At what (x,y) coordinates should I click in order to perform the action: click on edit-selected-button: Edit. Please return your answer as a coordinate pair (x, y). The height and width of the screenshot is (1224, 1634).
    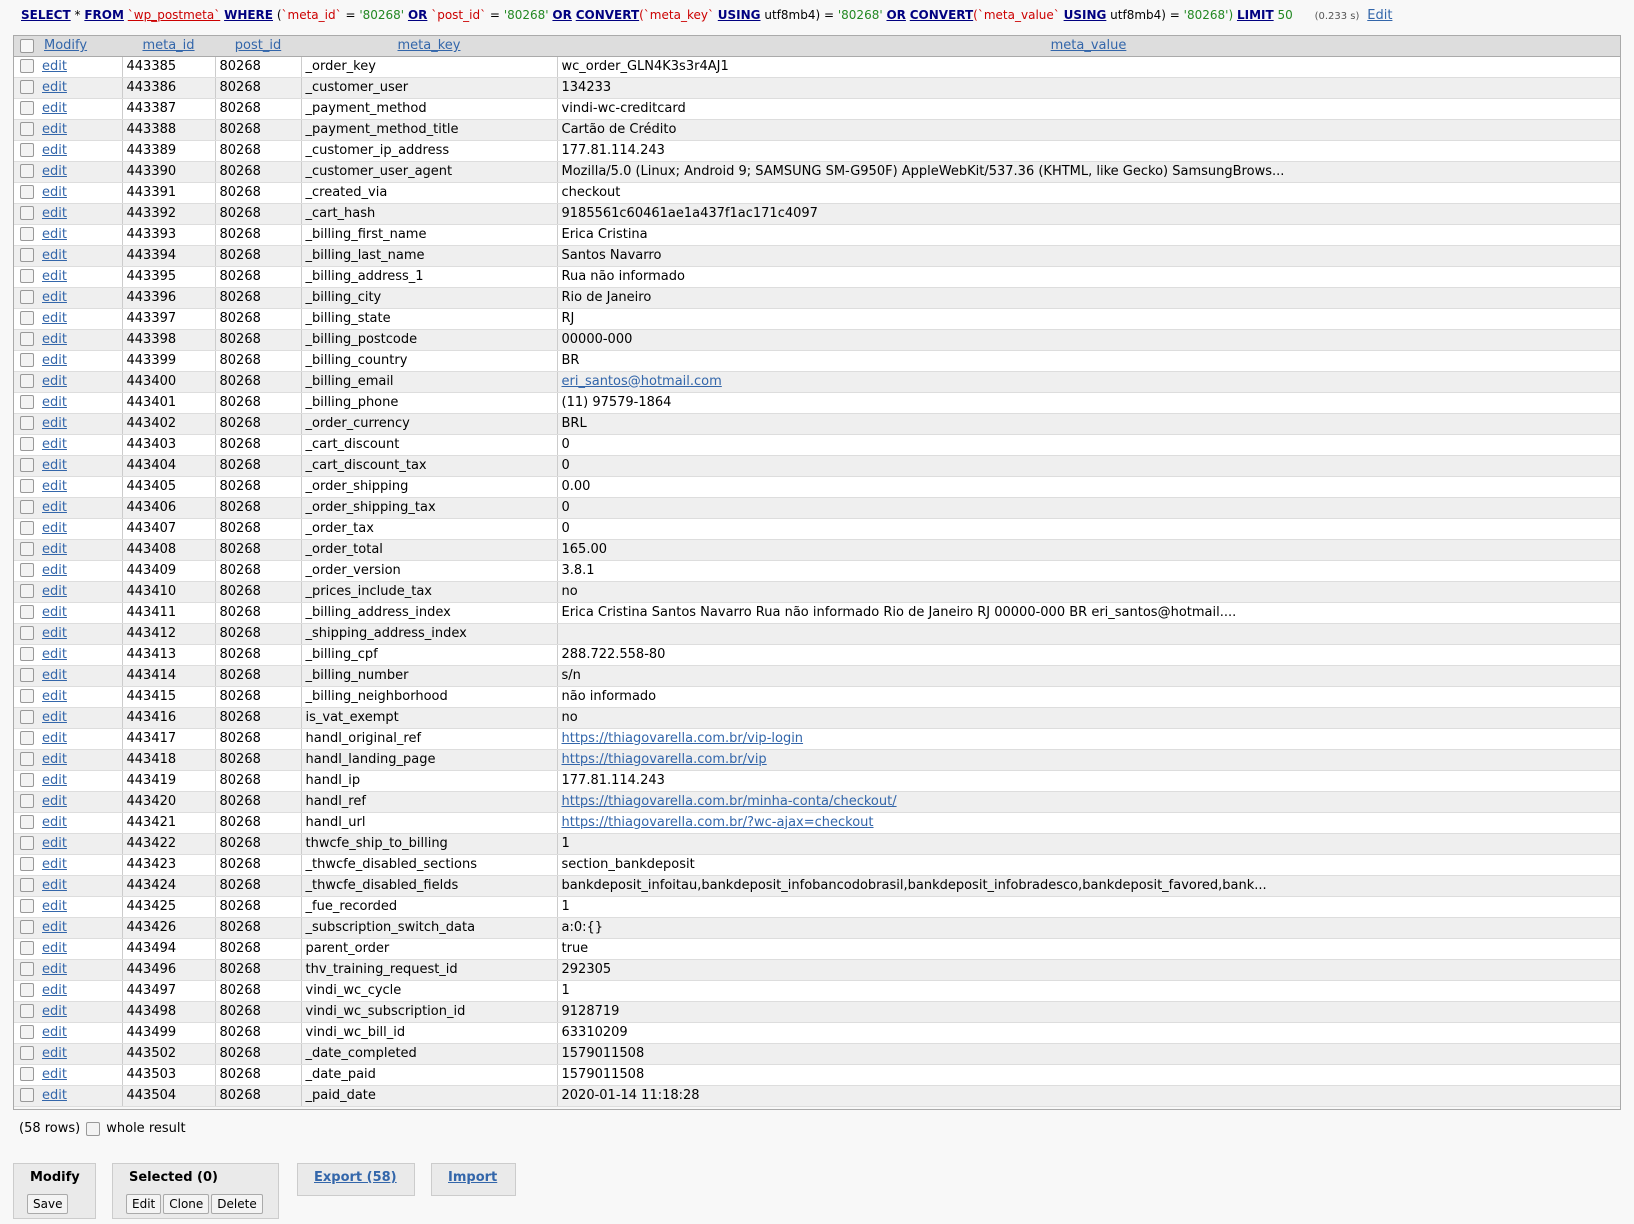
    Looking at the image, I should click on (144, 1204).